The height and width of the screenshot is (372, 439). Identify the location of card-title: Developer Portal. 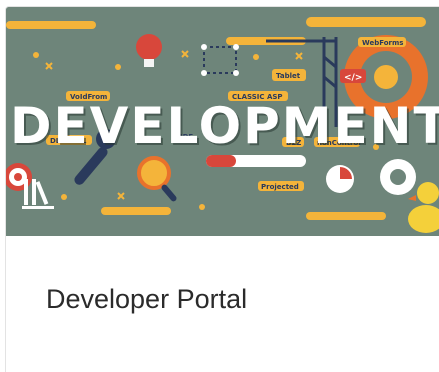
(146, 299).